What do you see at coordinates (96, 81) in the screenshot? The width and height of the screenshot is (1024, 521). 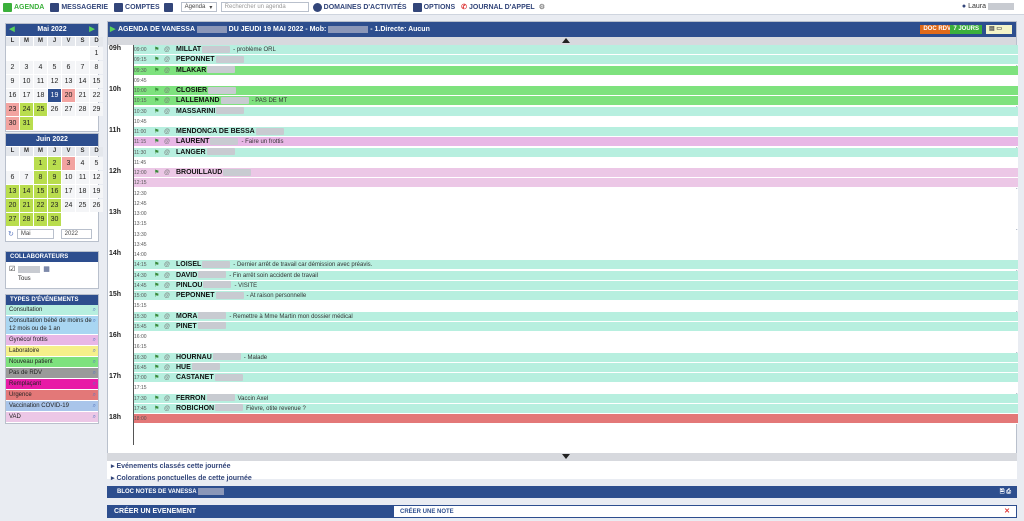 I see `calendar-day: 15` at bounding box center [96, 81].